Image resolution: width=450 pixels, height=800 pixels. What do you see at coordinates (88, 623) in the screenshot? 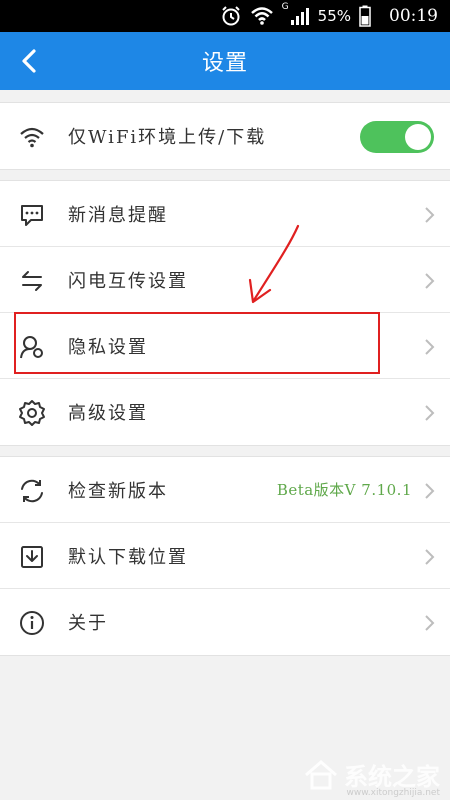
I see `about-label: 关于` at bounding box center [88, 623].